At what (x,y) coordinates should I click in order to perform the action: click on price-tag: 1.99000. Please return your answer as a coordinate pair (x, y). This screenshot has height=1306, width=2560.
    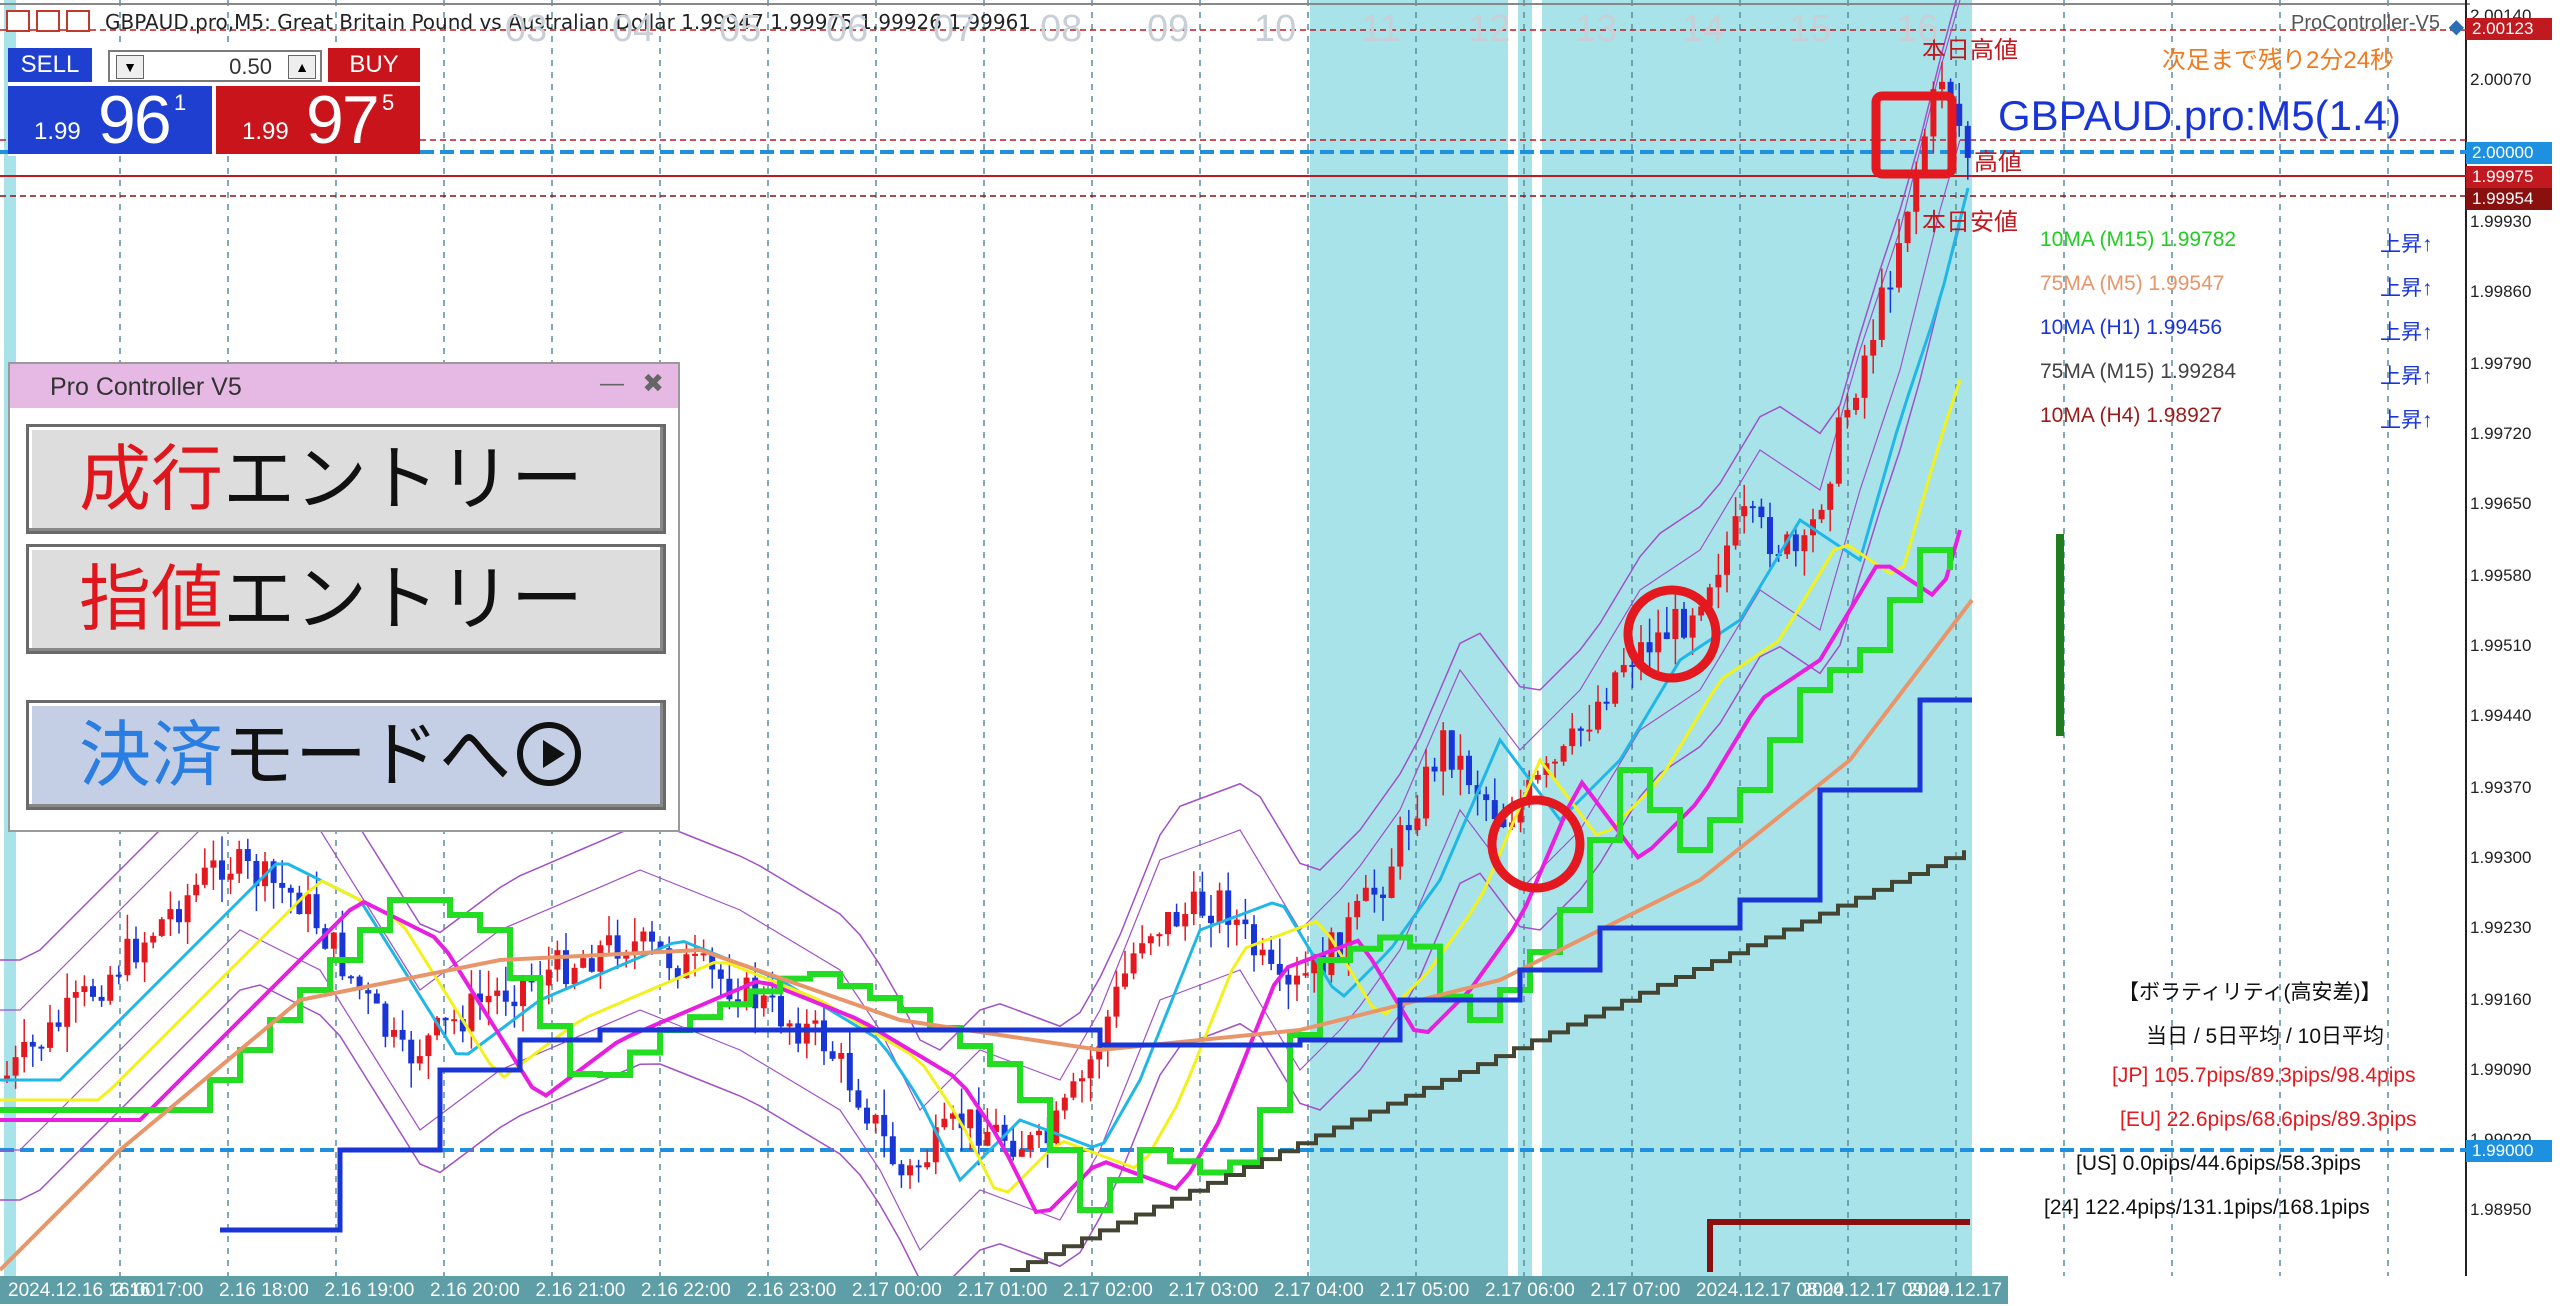
    Looking at the image, I should click on (2509, 1151).